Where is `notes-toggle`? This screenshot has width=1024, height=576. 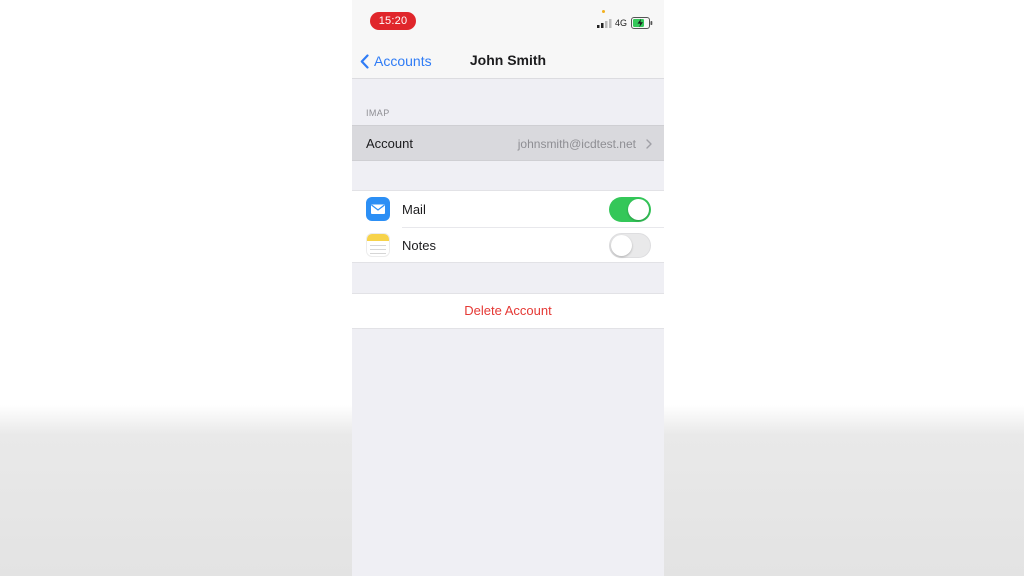
notes-toggle is located at coordinates (630, 245).